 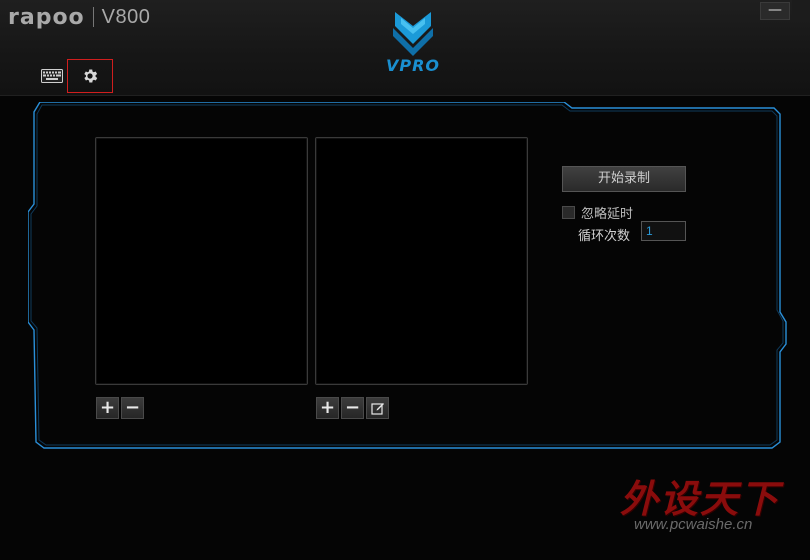 What do you see at coordinates (132, 408) in the screenshot?
I see `remove-macro-button: −` at bounding box center [132, 408].